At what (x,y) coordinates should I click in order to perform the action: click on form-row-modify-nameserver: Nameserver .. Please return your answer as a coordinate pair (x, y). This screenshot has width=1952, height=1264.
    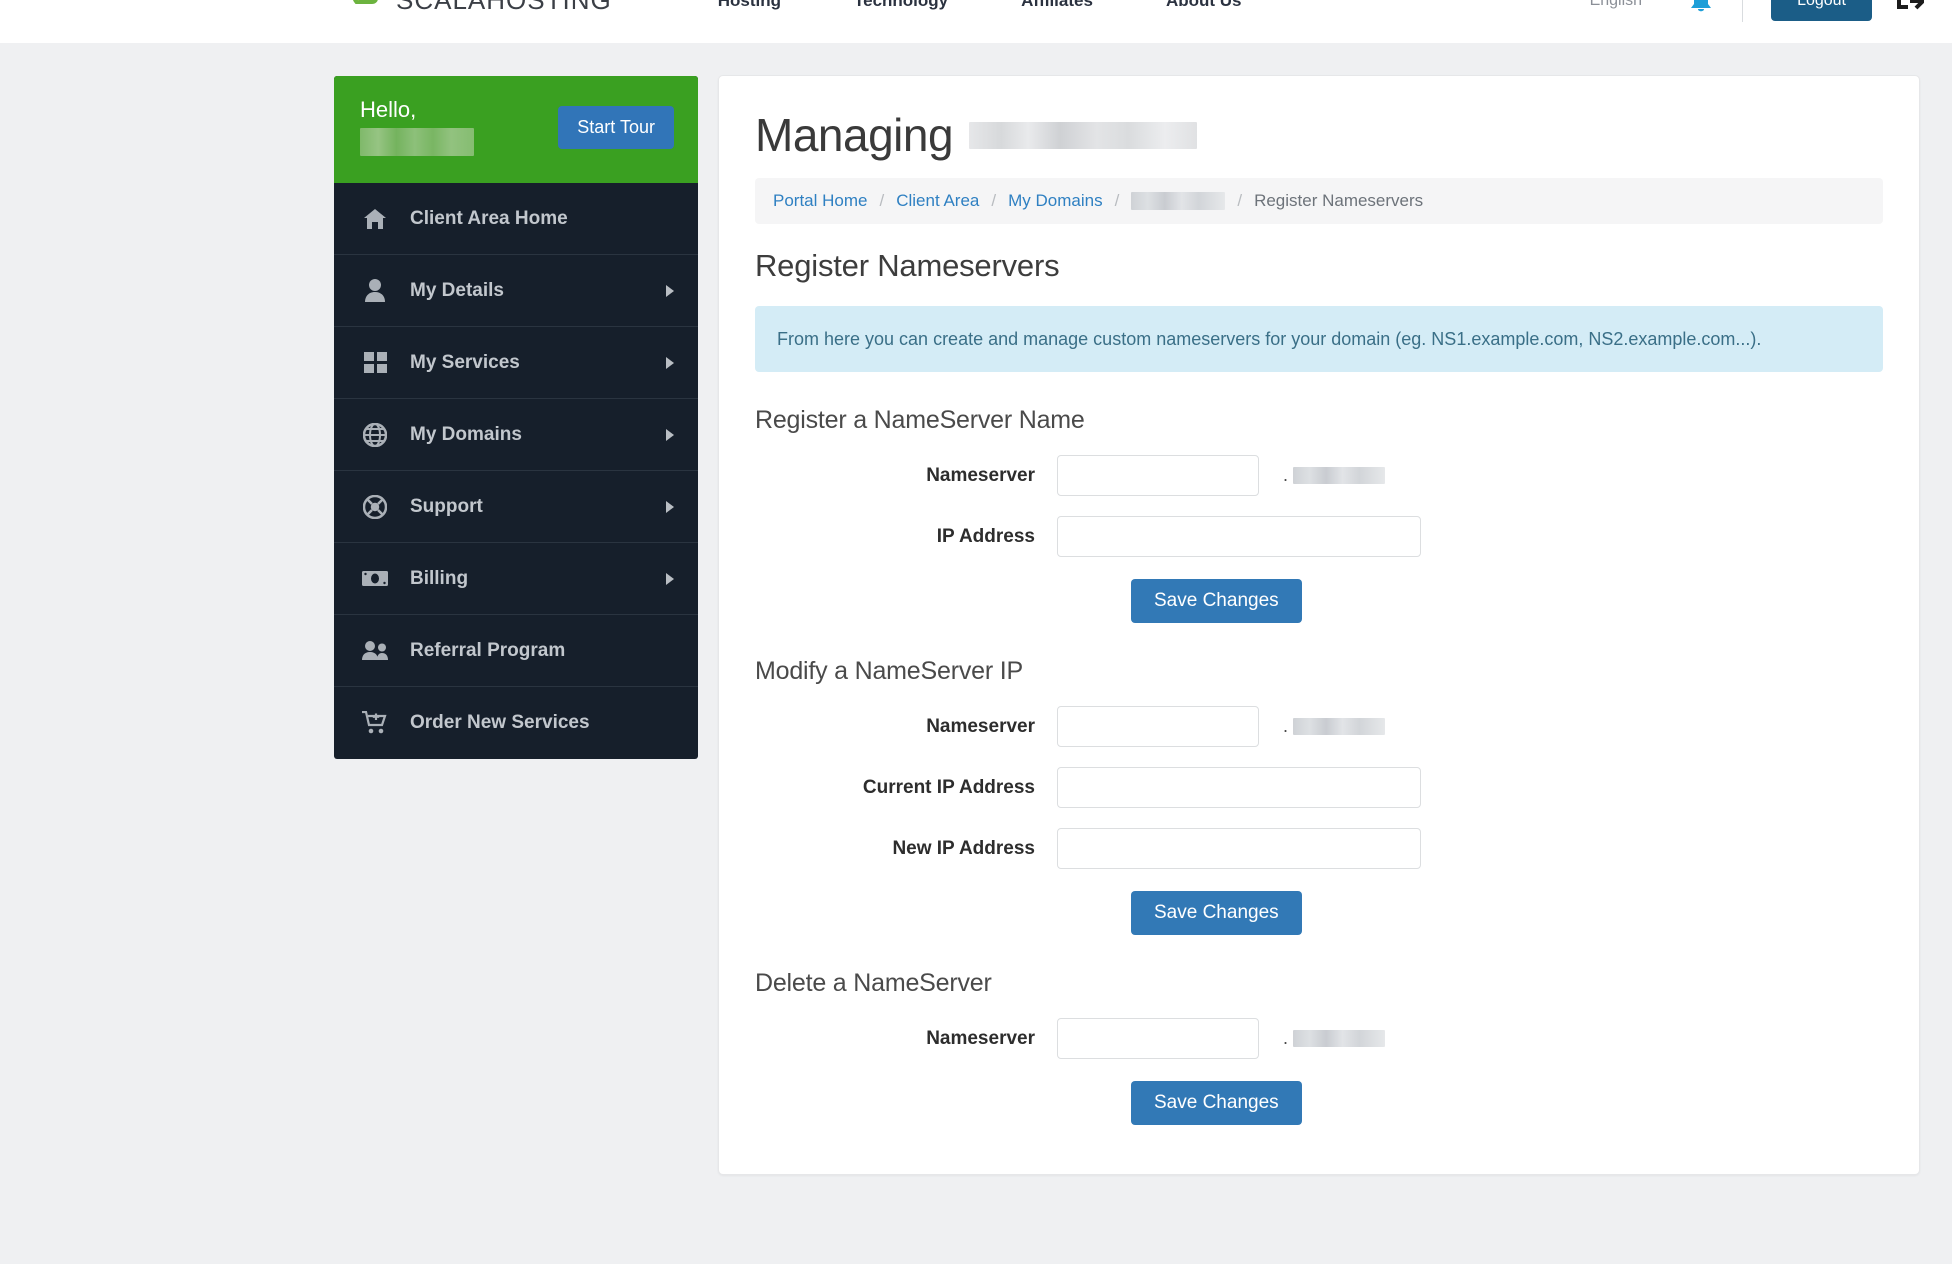
    Looking at the image, I should click on (1319, 727).